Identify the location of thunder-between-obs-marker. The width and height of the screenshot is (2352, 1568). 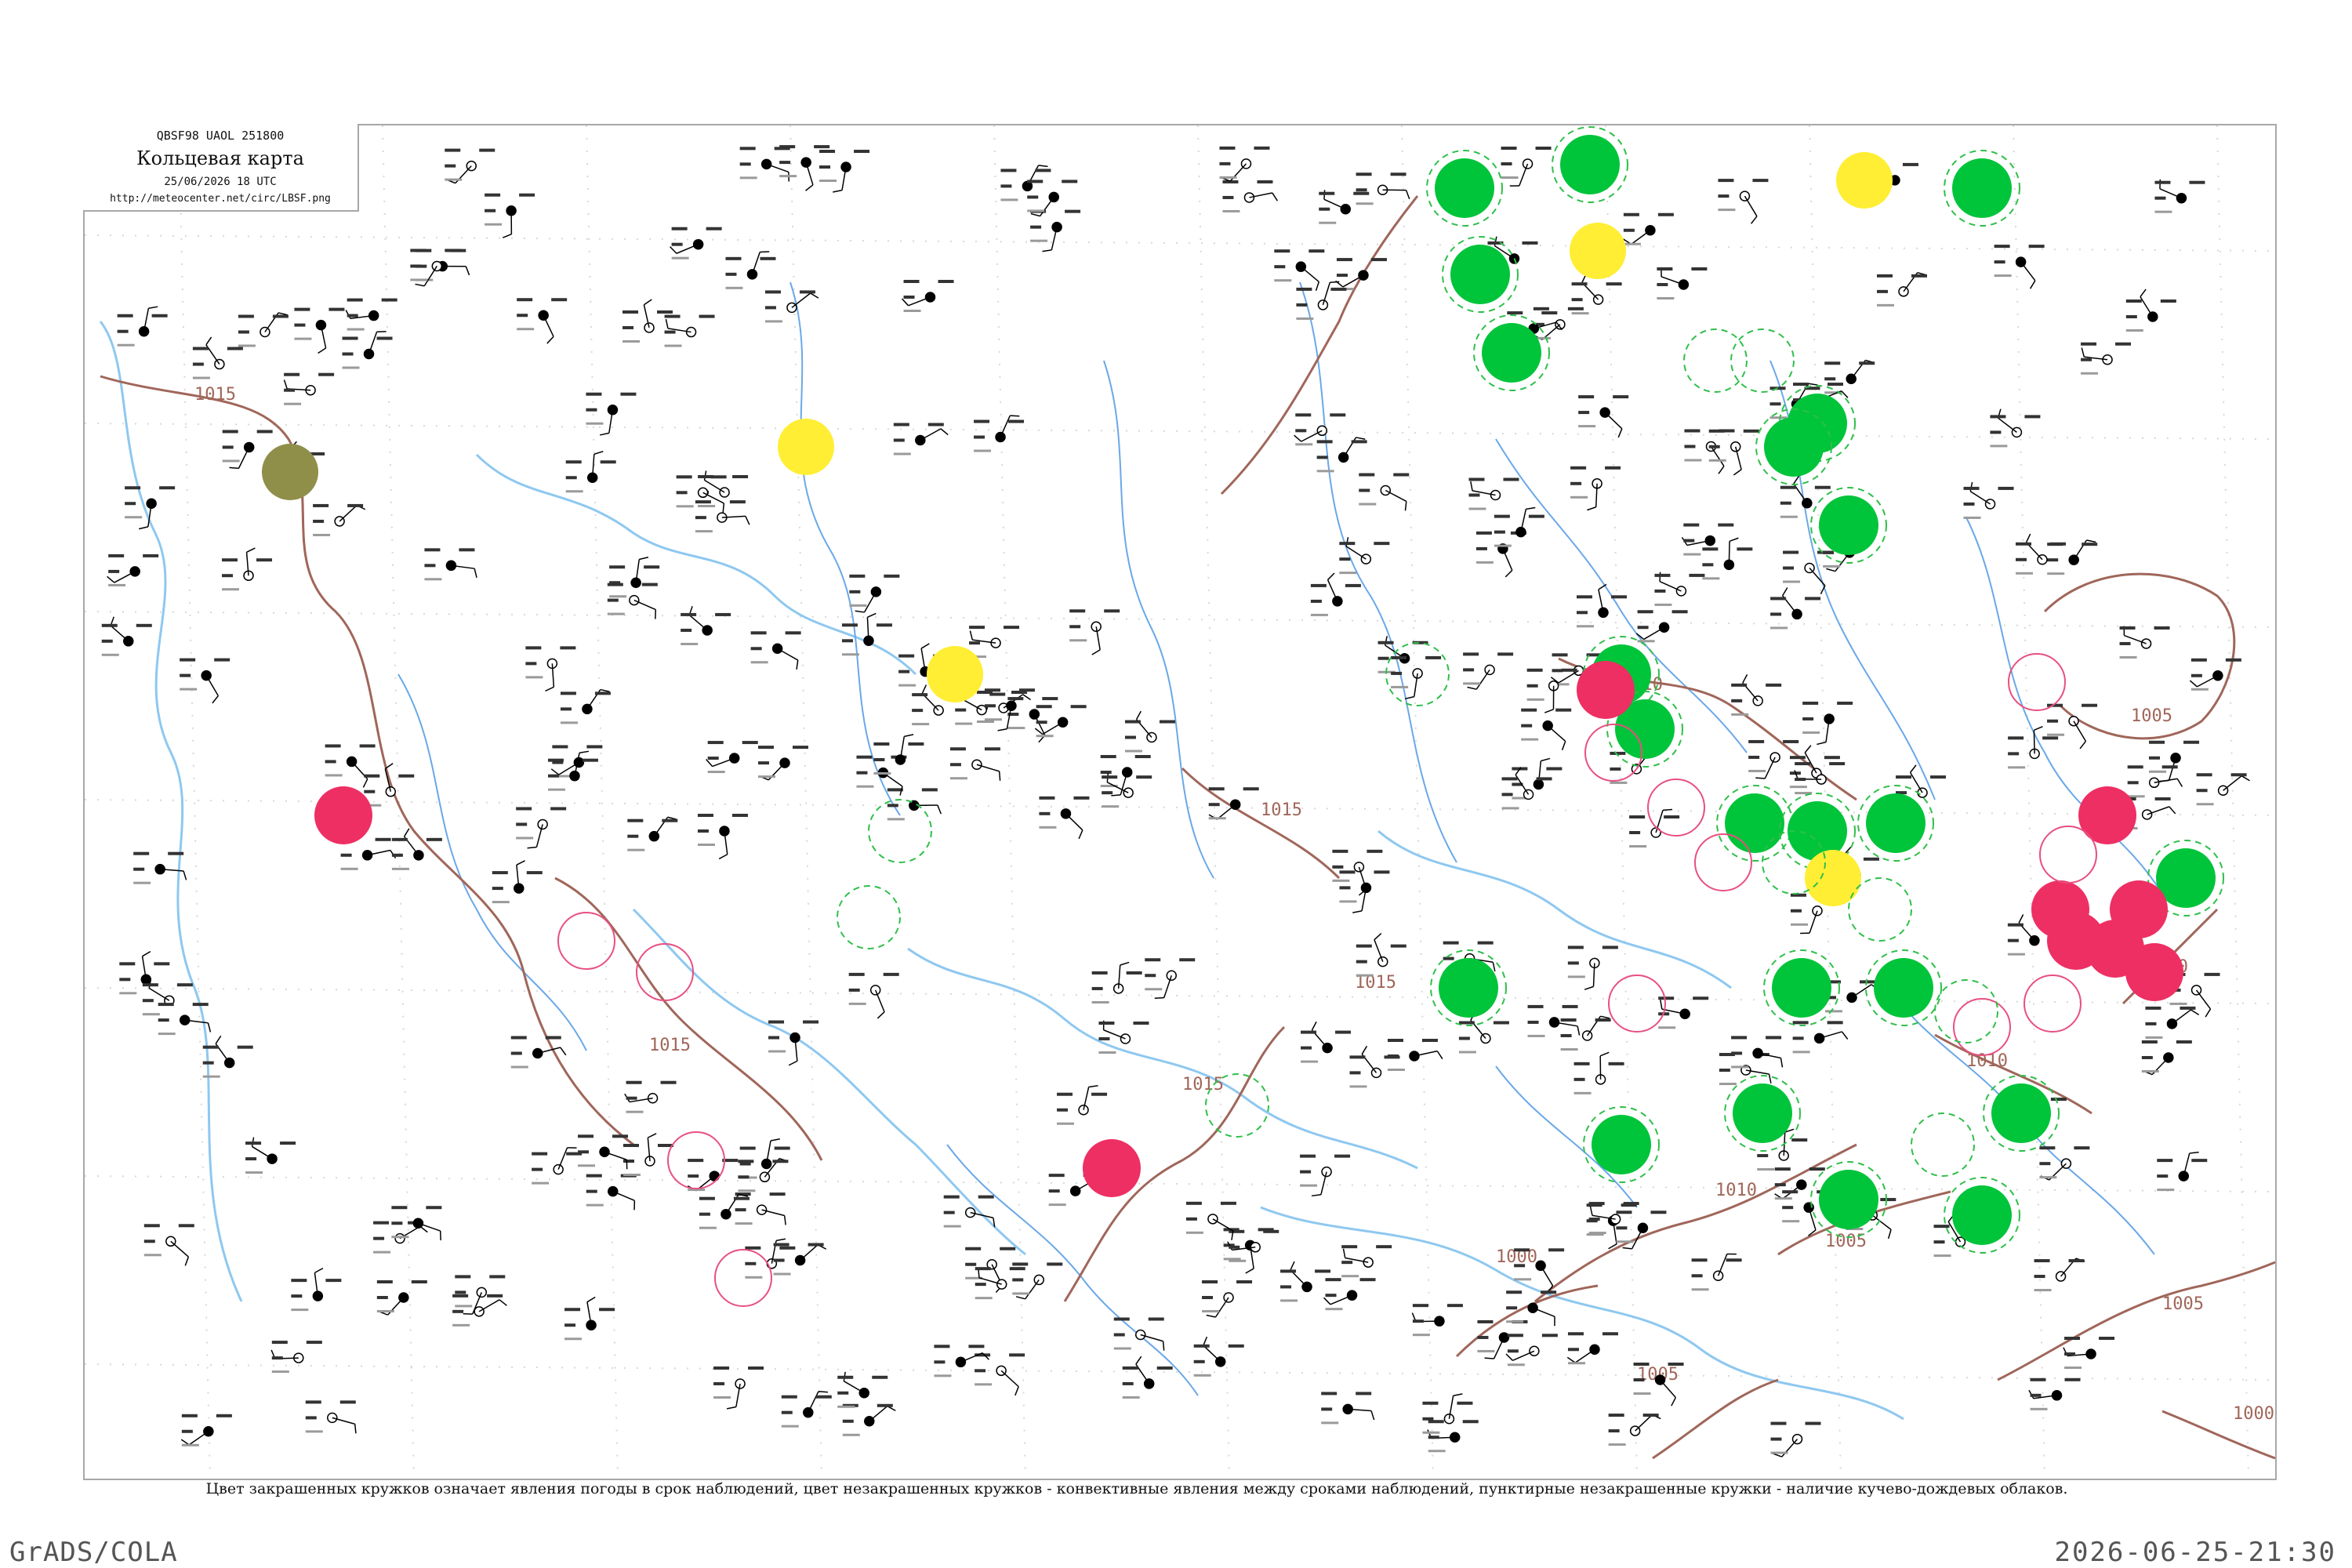
(2053, 1004).